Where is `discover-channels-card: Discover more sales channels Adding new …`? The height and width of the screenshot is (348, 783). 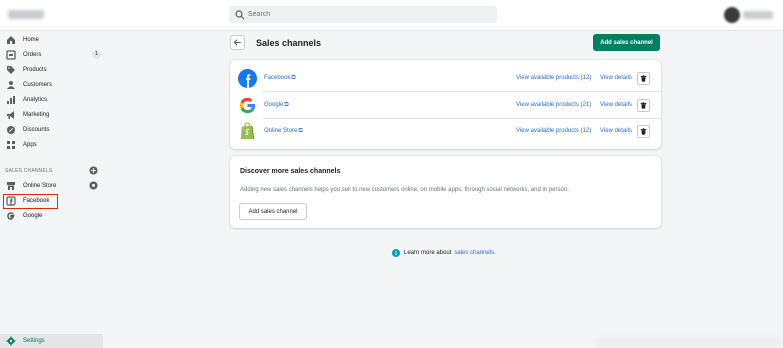
discover-channels-card: Discover more sales channels Adding new … is located at coordinates (445, 192).